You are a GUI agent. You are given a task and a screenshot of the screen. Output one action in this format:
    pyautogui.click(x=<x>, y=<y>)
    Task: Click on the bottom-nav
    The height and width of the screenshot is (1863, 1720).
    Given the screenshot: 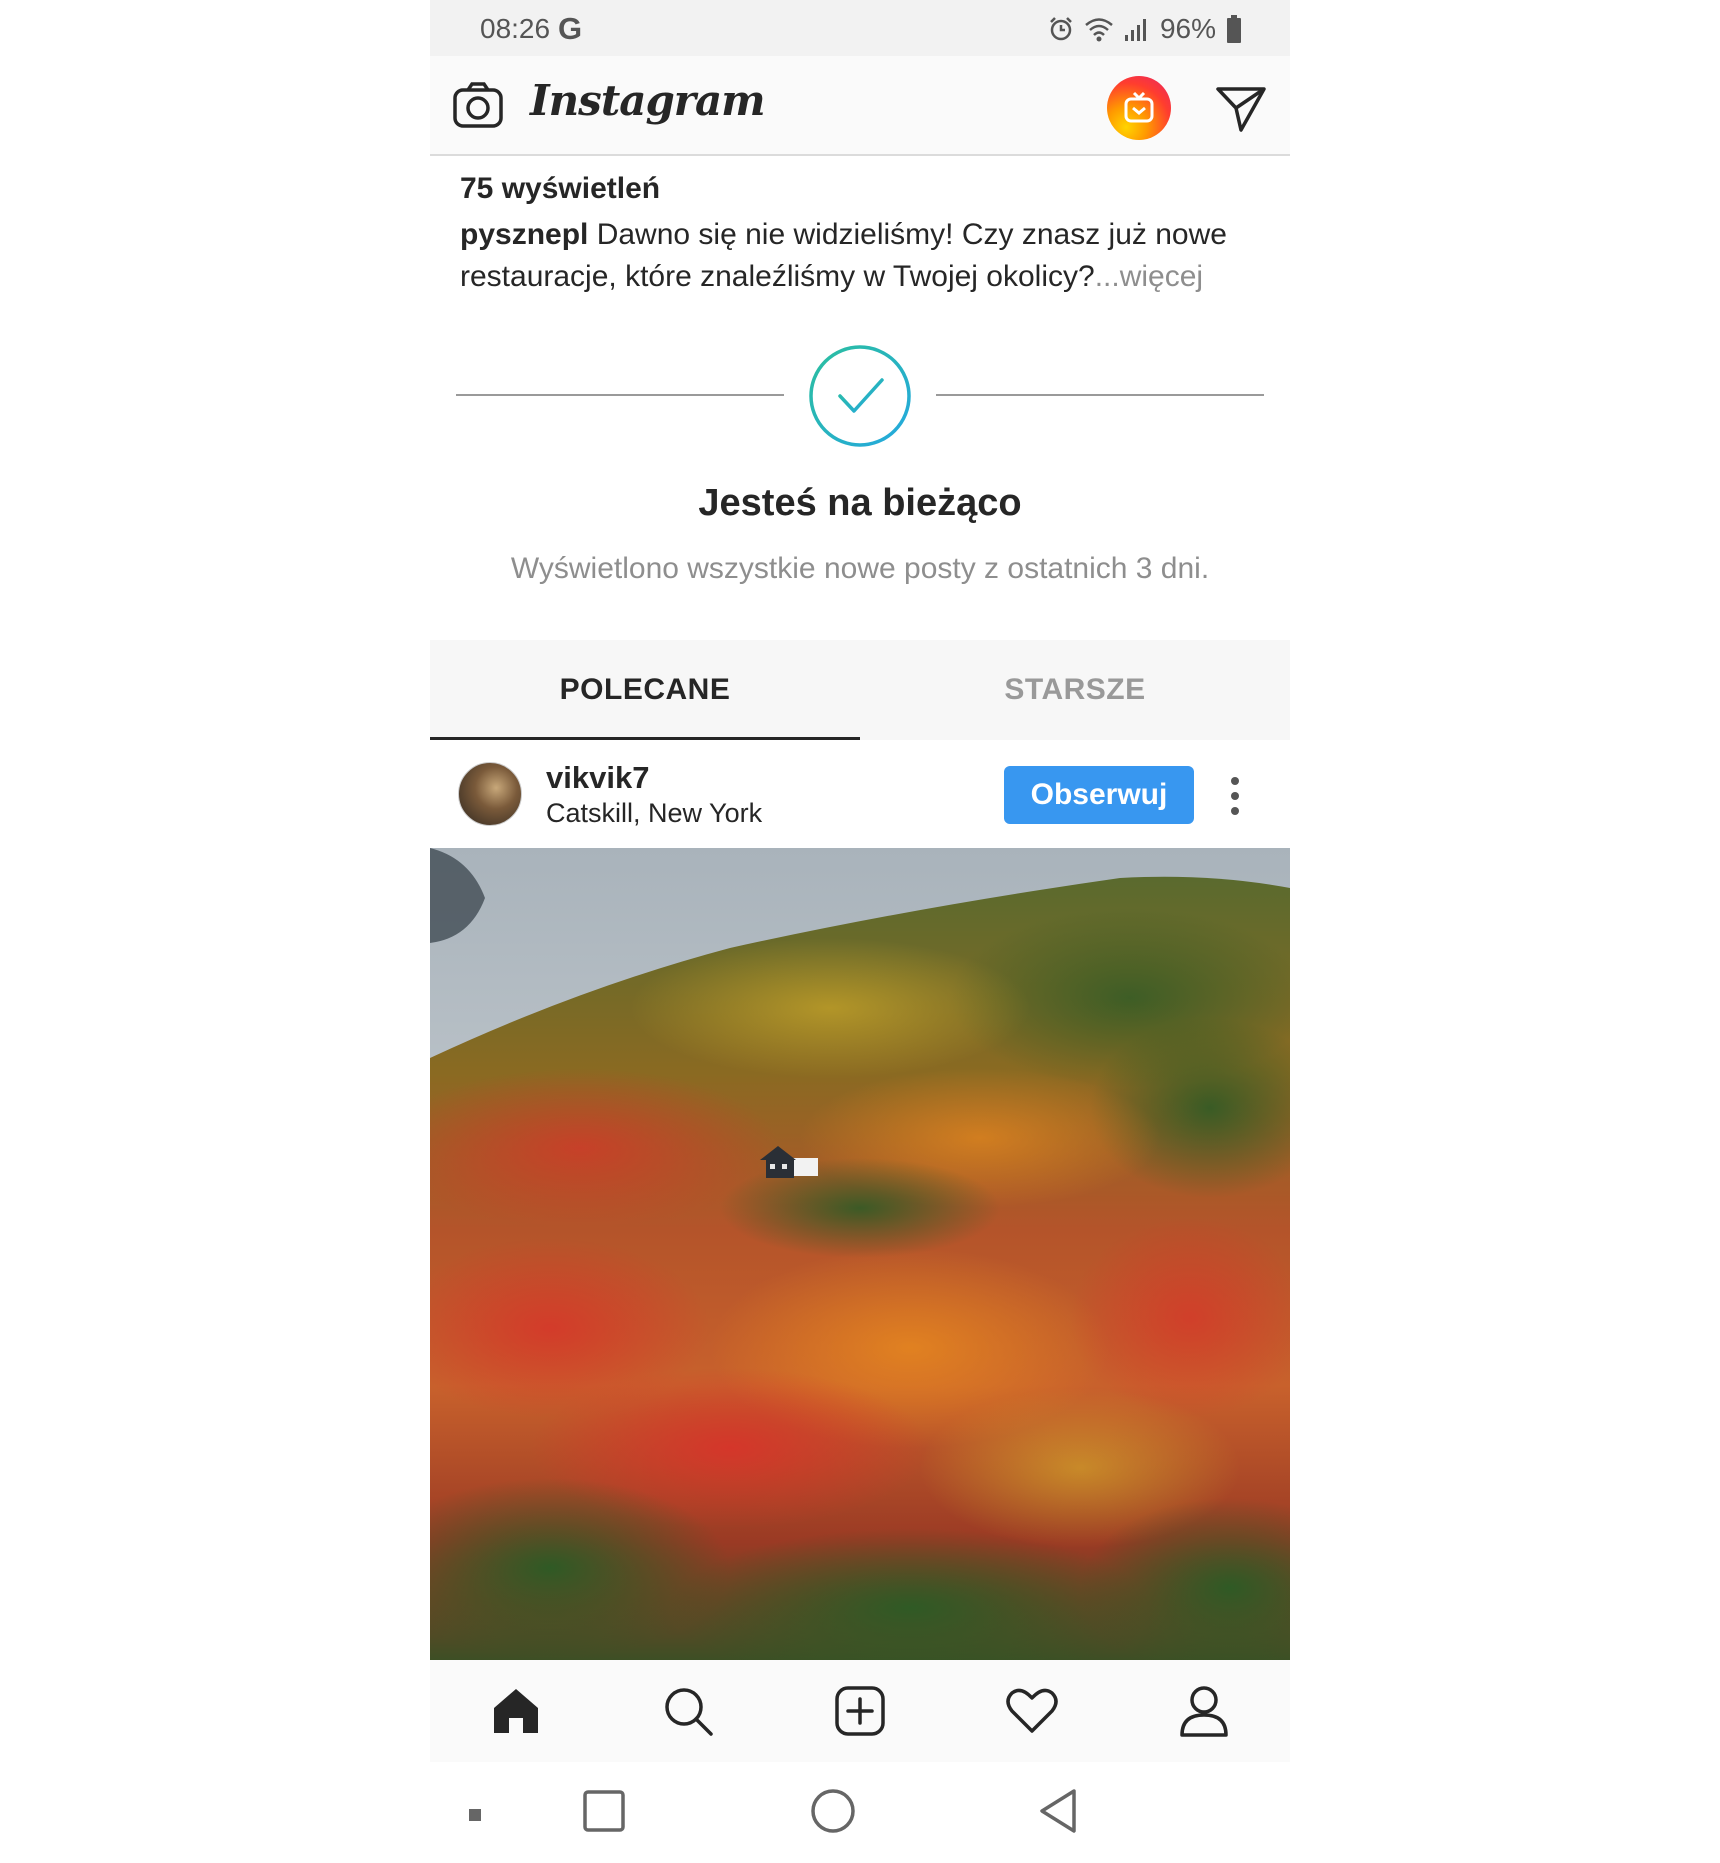 What is the action you would take?
    pyautogui.click(x=860, y=1711)
    